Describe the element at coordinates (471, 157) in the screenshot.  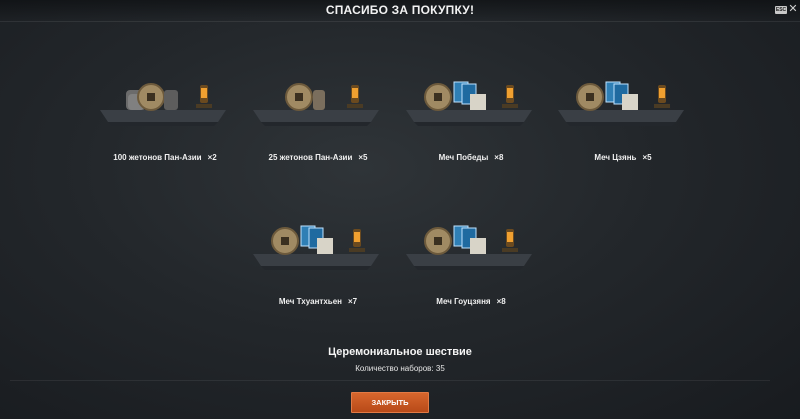
I see `reward-label: Меч Победы ×8` at that location.